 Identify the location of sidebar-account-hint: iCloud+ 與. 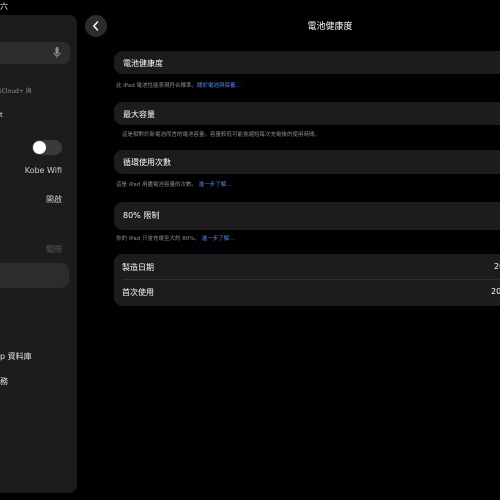
(16, 91).